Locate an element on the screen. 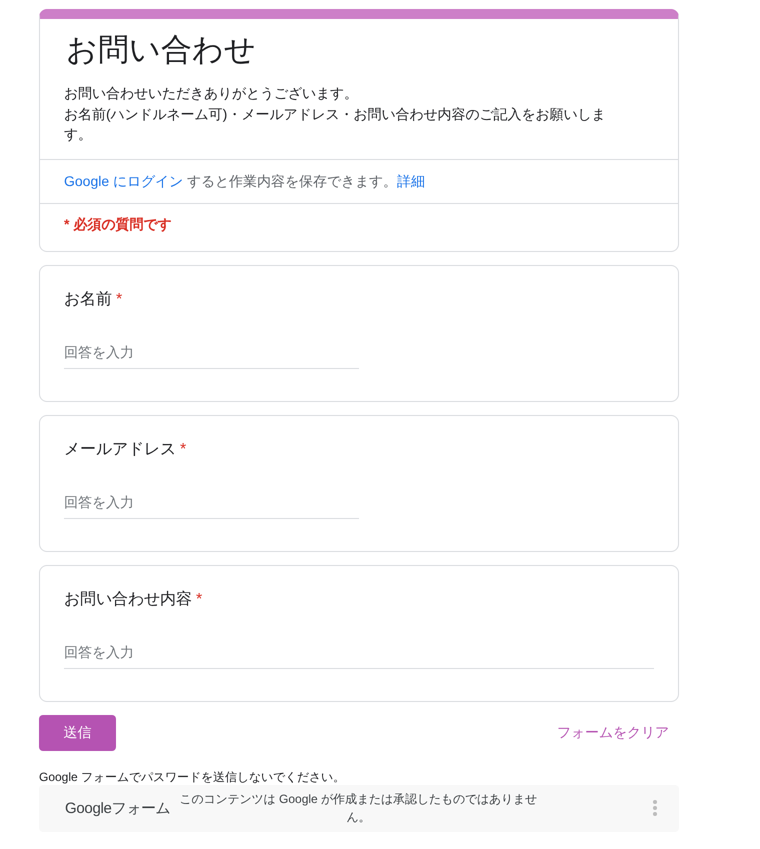  details-link: 詳細 is located at coordinates (411, 180).